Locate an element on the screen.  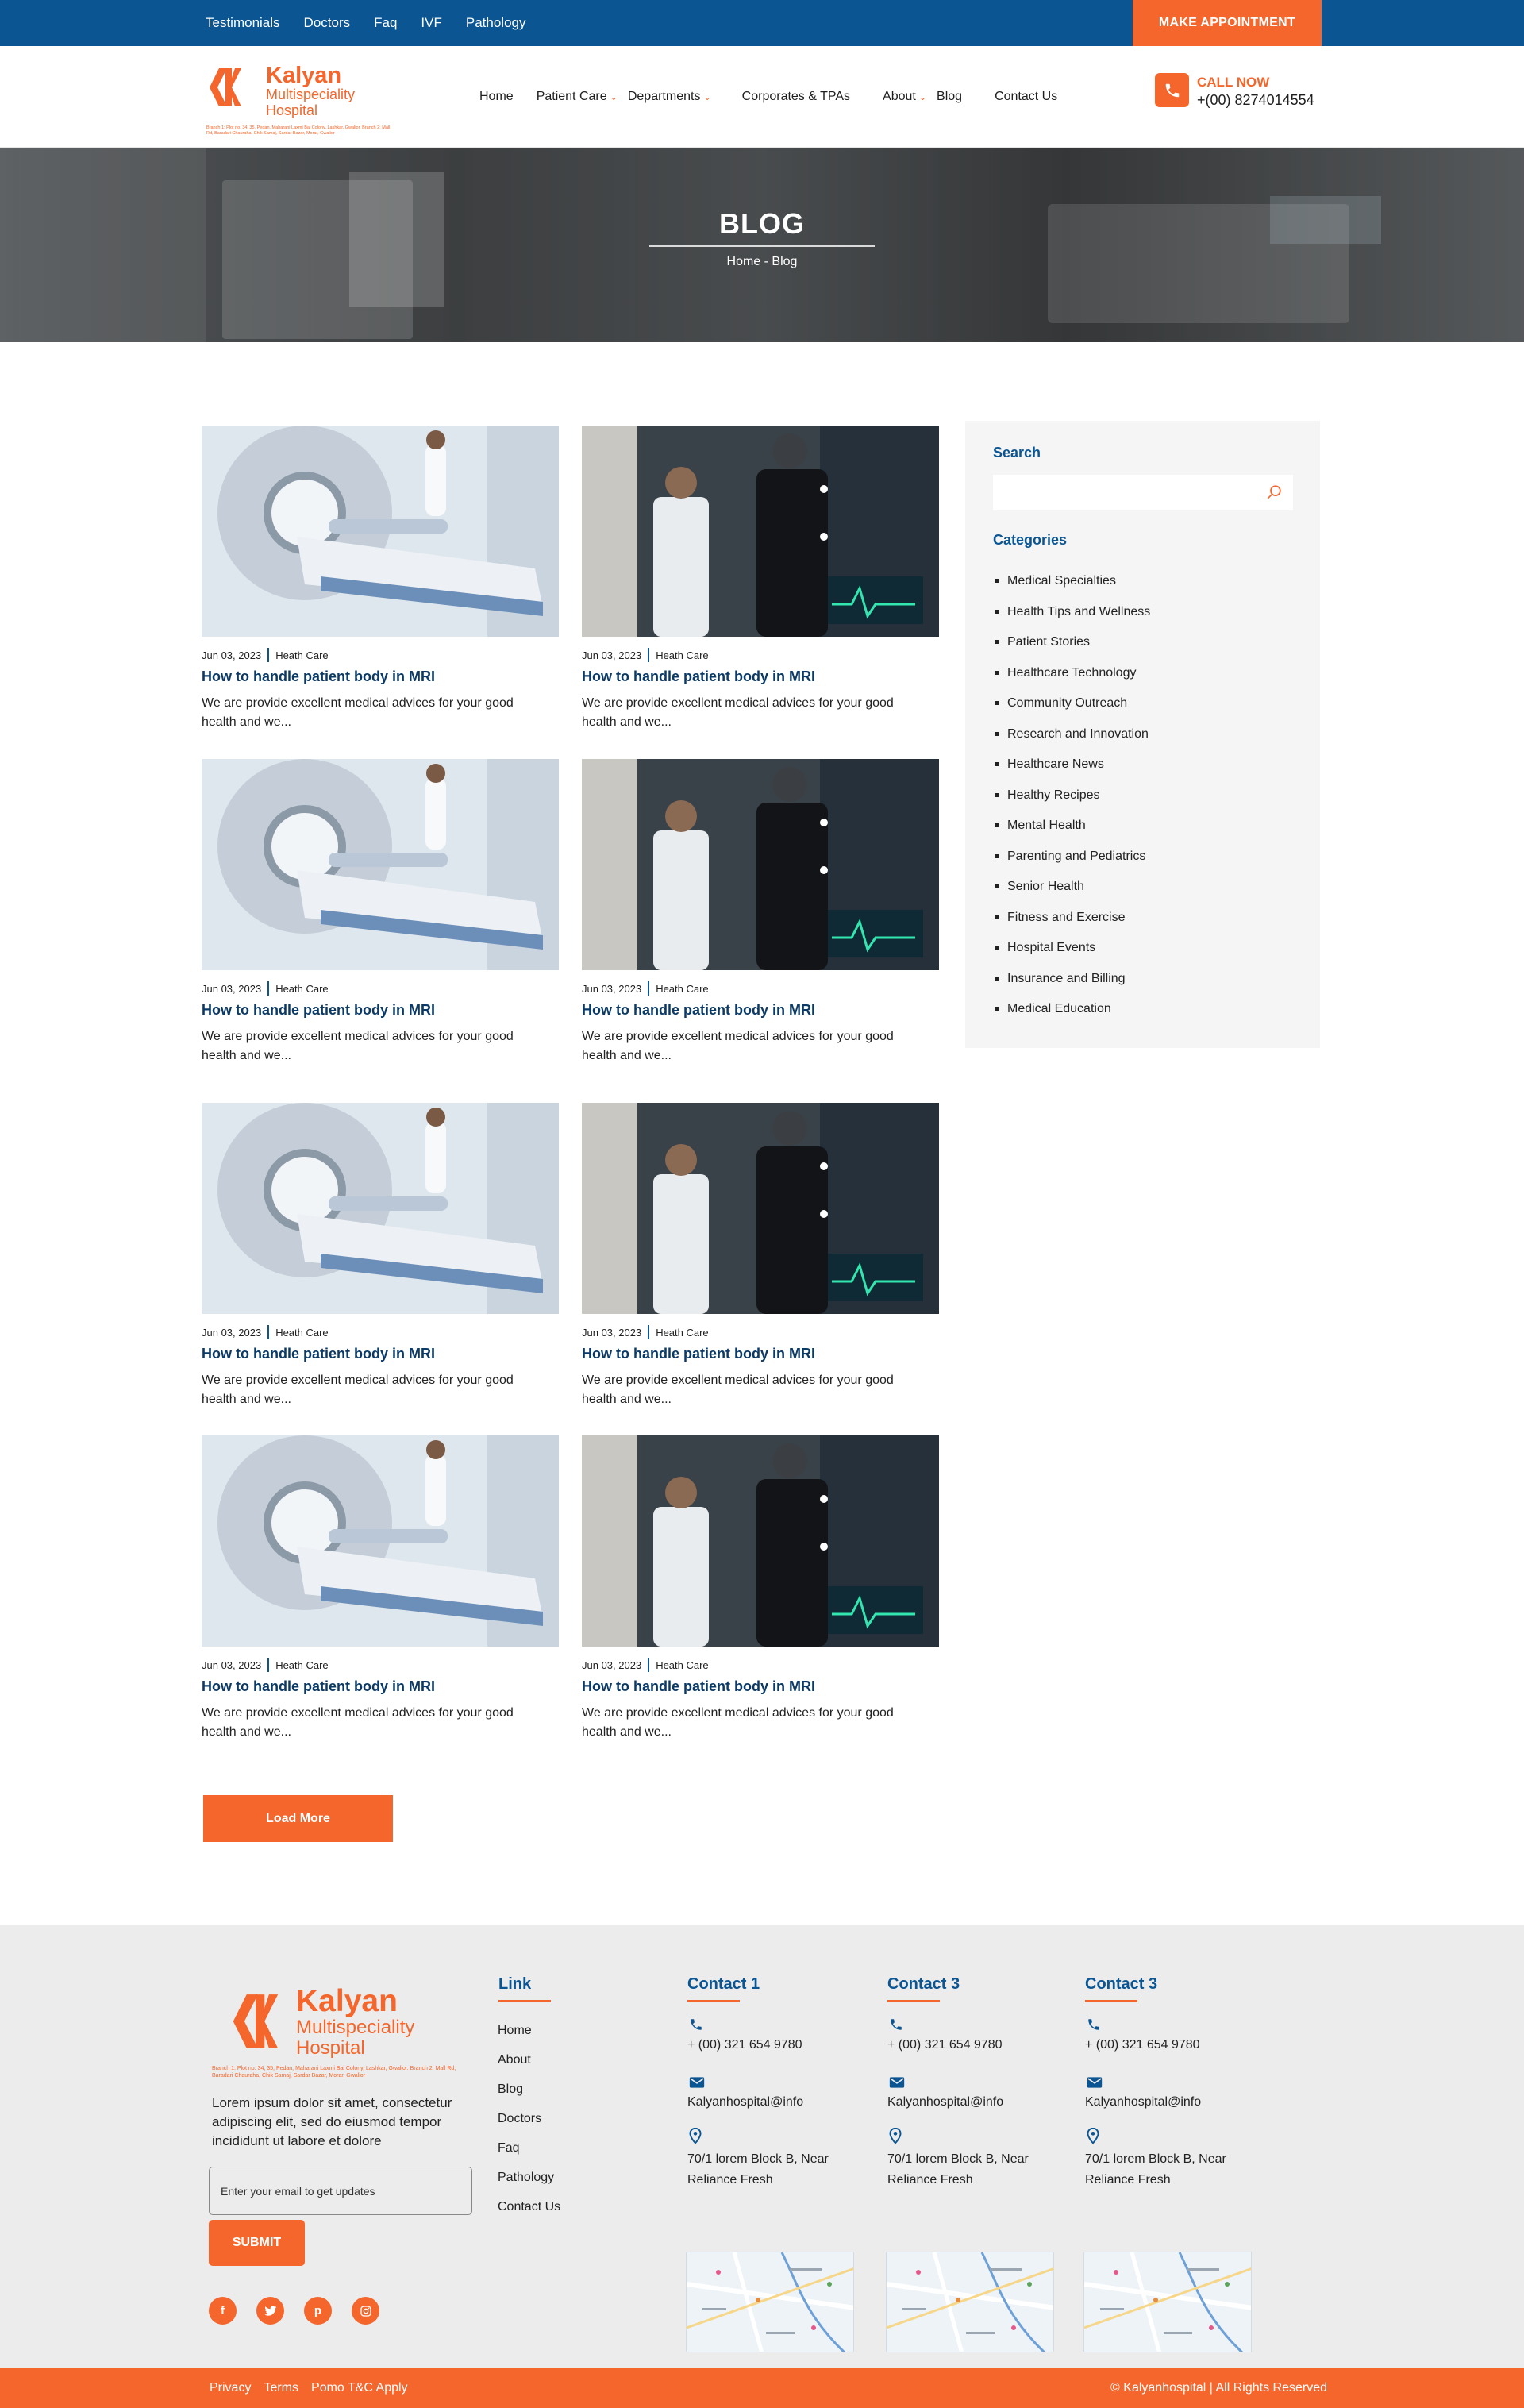
nav-home-label: Home is located at coordinates (496, 96).